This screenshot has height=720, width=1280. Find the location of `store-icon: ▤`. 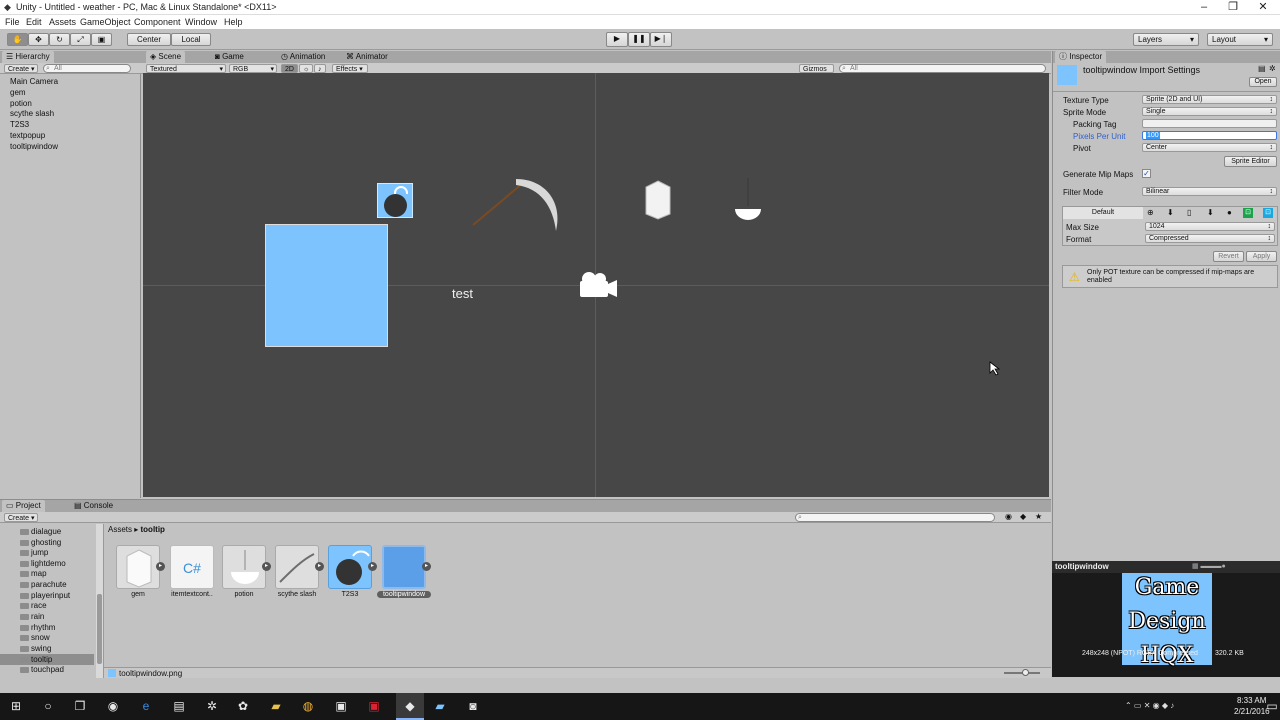

store-icon: ▤ is located at coordinates (179, 706).